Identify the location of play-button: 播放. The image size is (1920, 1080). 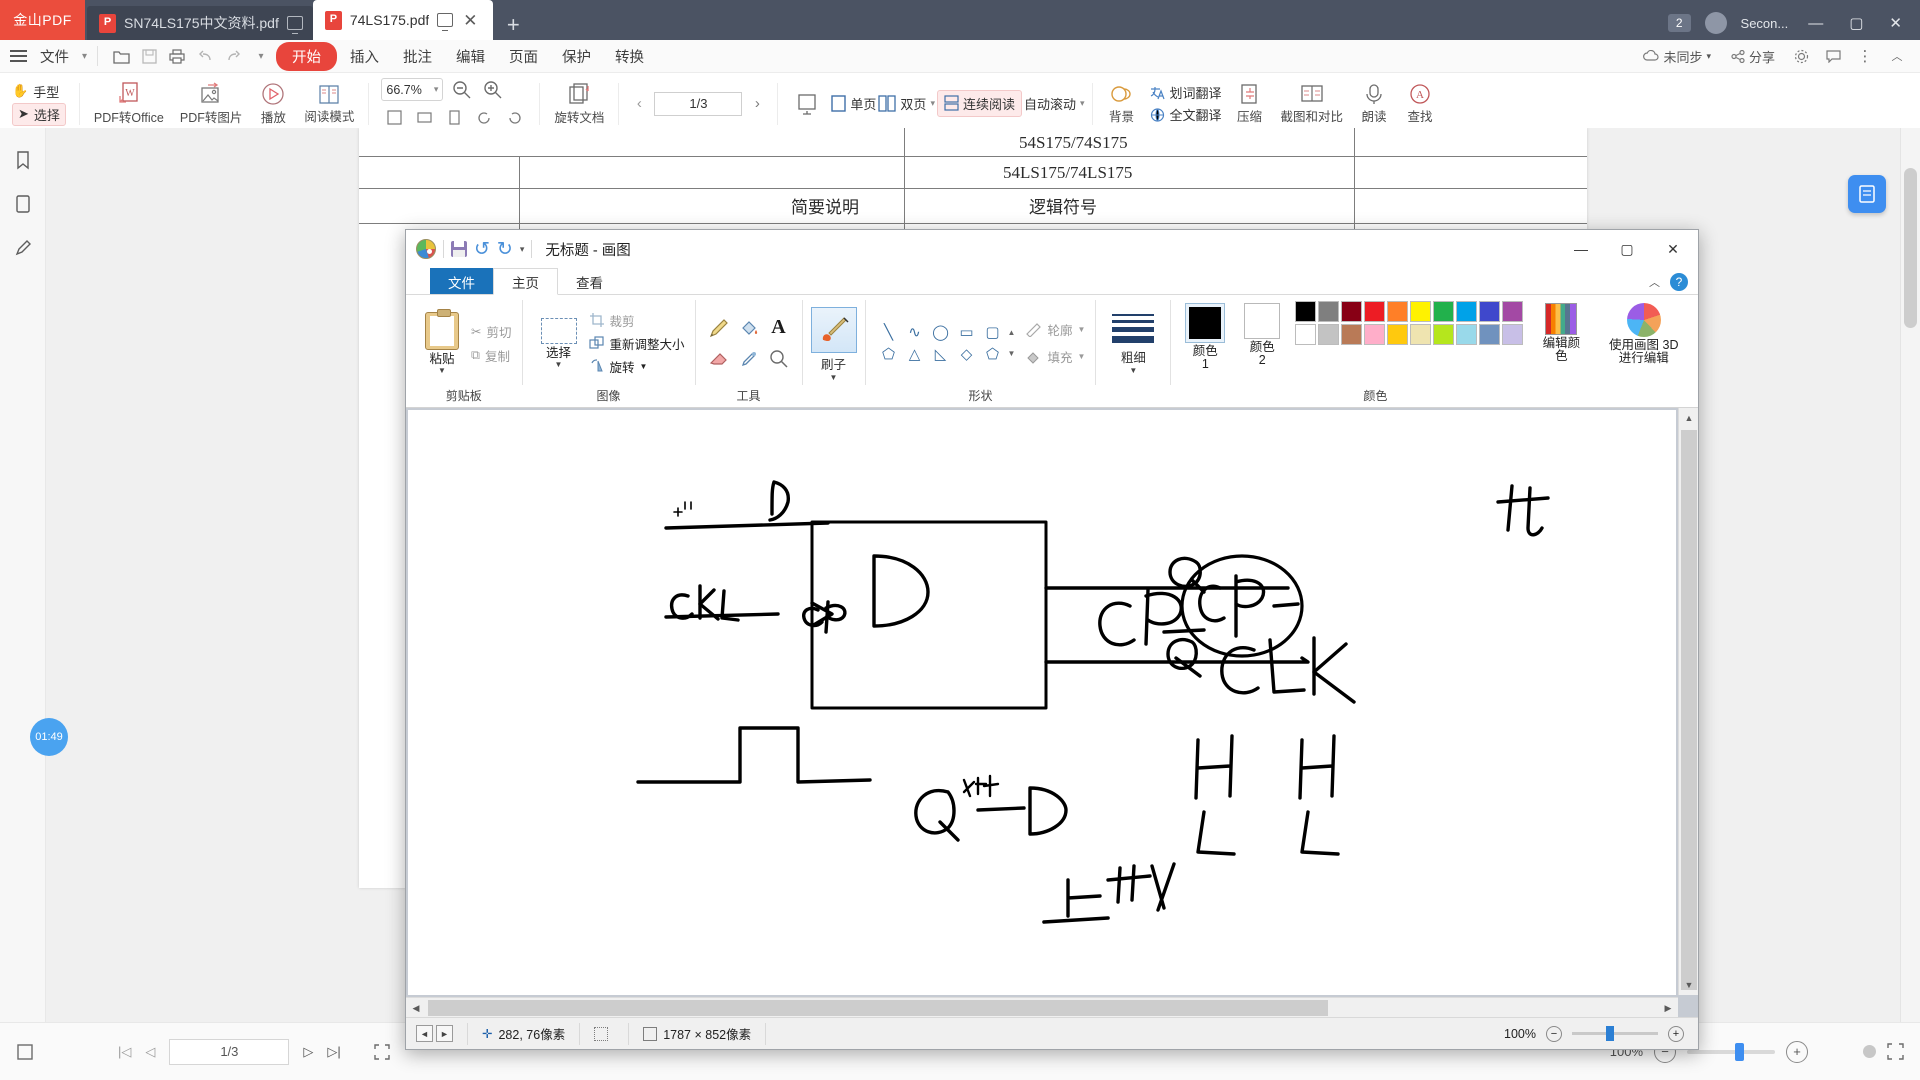
(273, 104).